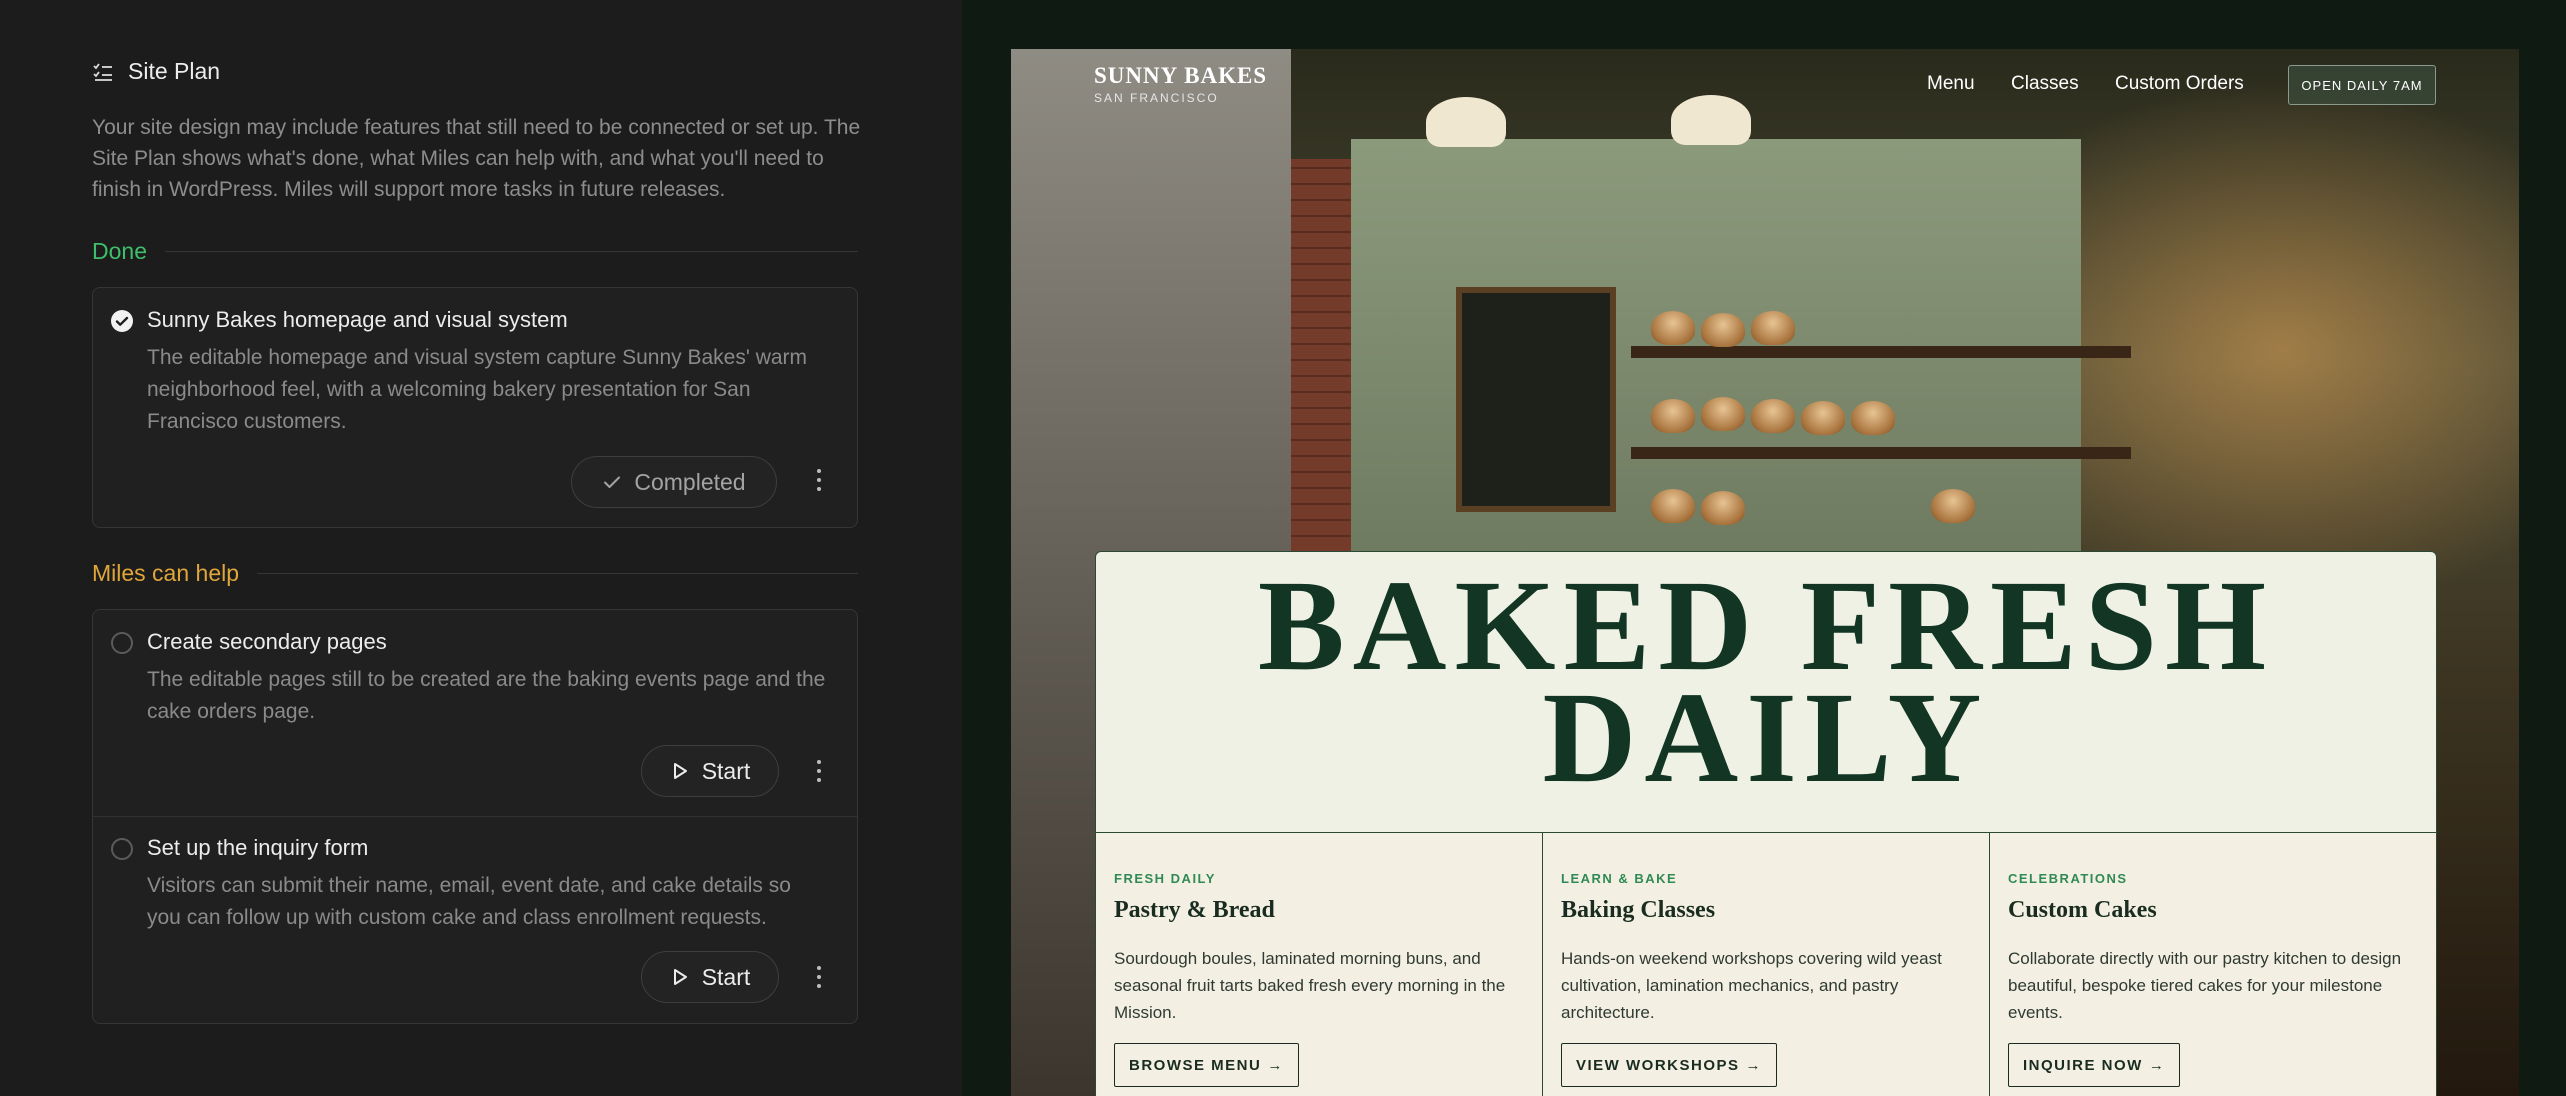 Image resolution: width=2566 pixels, height=1096 pixels. Describe the element at coordinates (1536, 399) in the screenshot. I see `chalkboard-image` at that location.